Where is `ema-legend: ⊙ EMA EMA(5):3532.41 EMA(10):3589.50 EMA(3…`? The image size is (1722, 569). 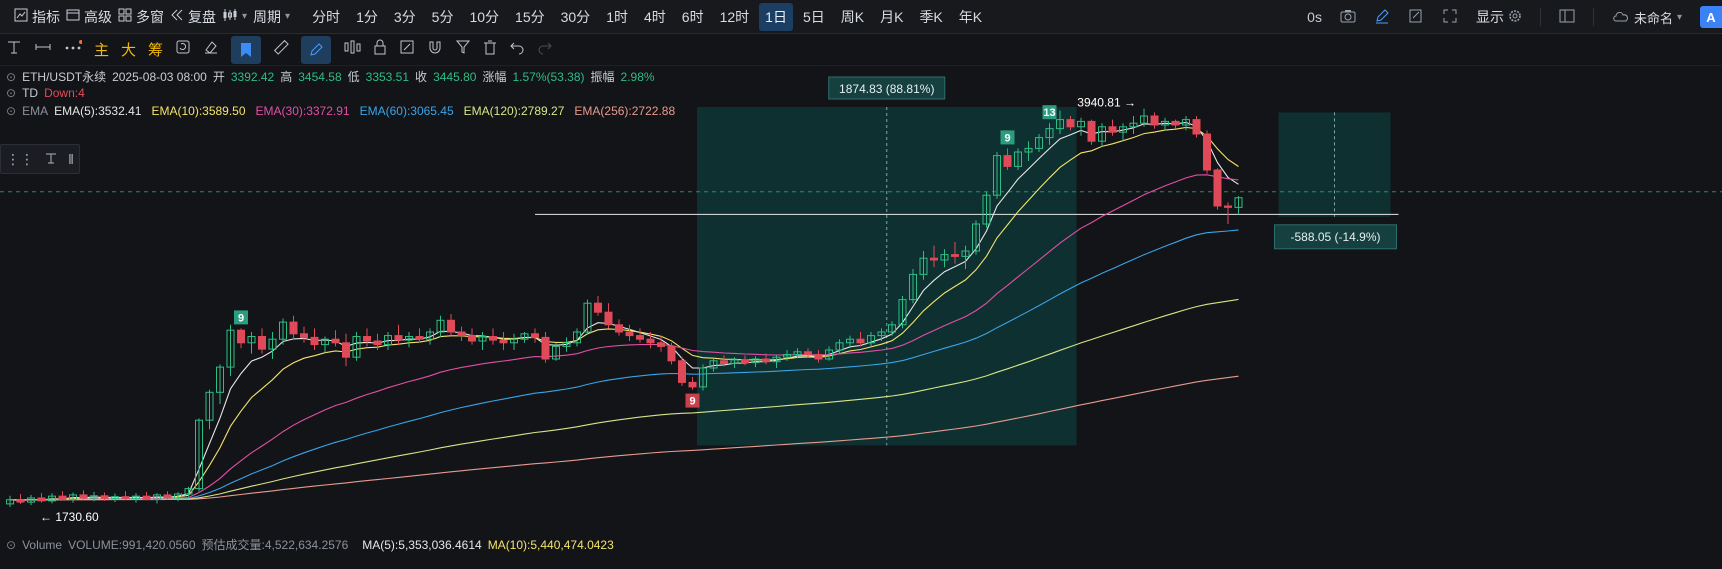
ema-legend: ⊙ EMA EMA(5):3532.41 EMA(10):3589.50 EMA(3… is located at coordinates (340, 111).